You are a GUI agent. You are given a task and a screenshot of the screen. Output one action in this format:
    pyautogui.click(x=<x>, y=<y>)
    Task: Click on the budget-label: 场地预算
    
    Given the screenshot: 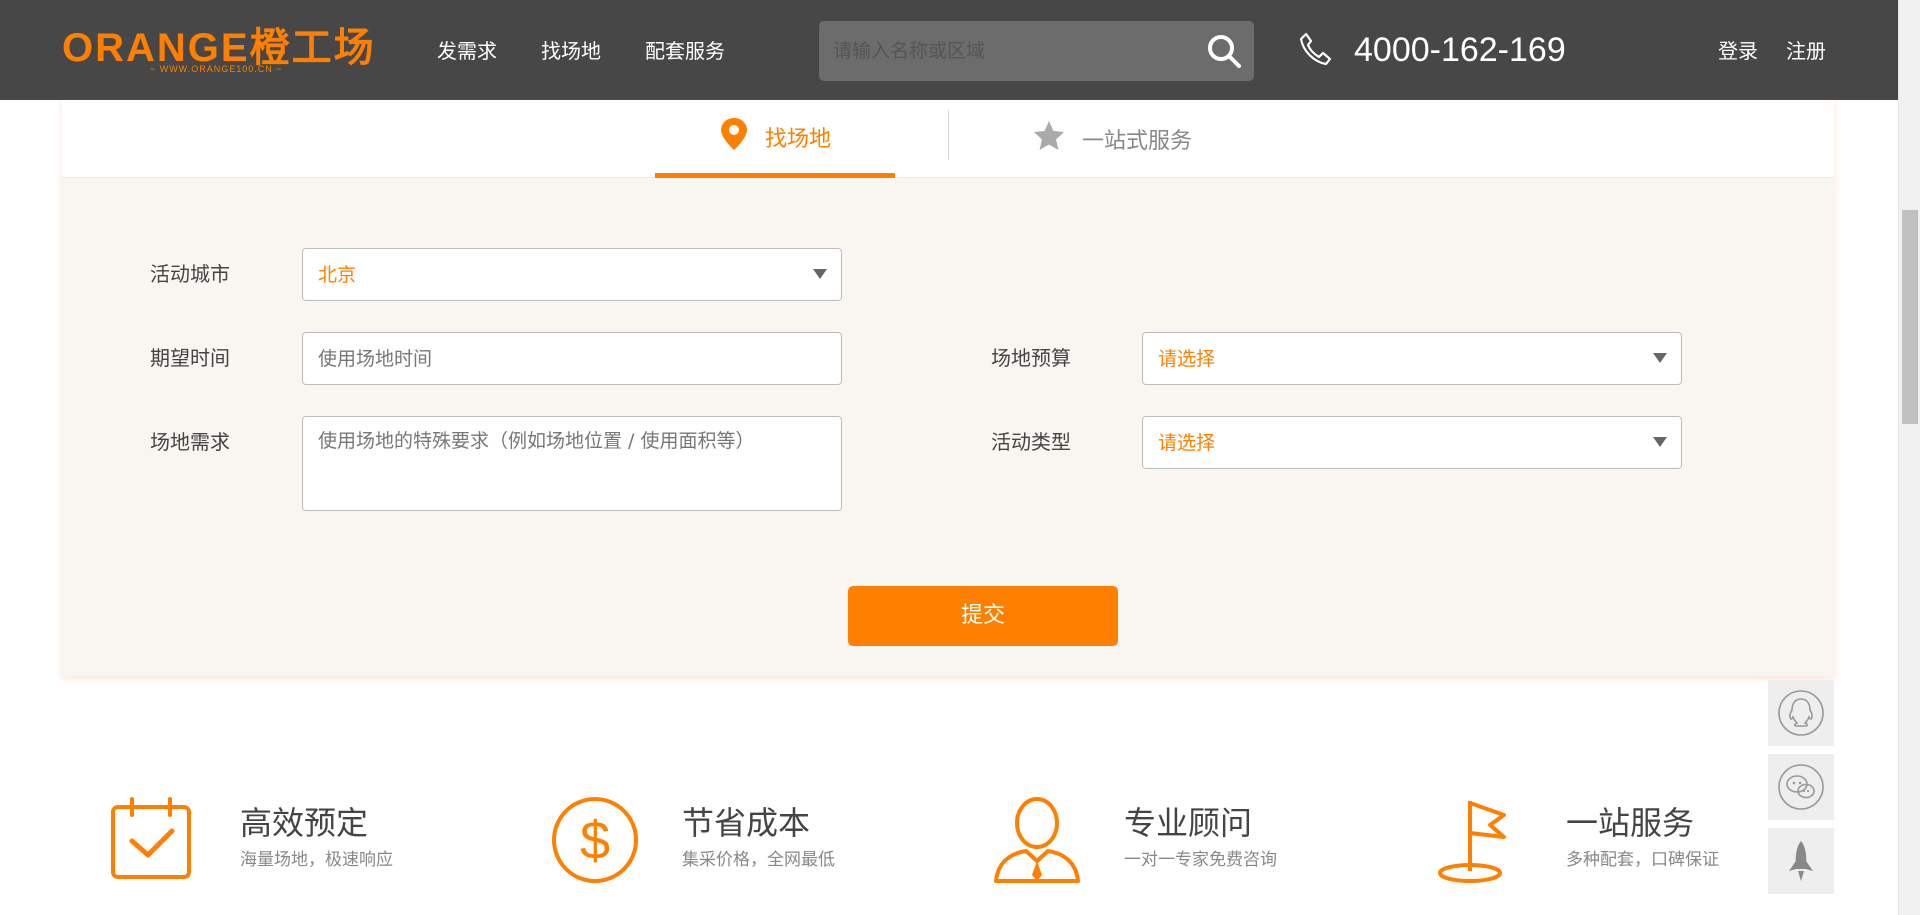 What is the action you would take?
    pyautogui.click(x=1031, y=358)
    